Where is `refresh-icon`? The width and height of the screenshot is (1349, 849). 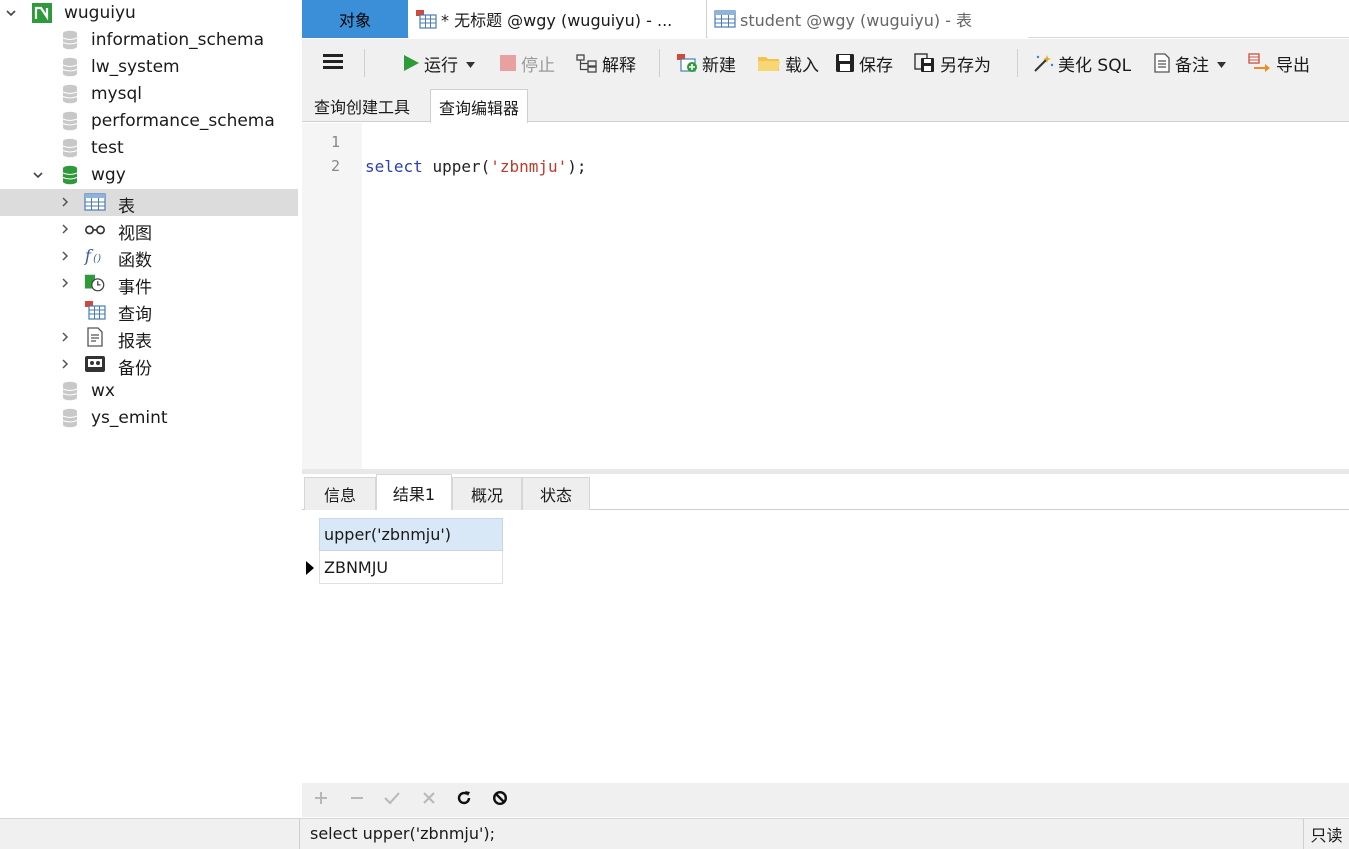 refresh-icon is located at coordinates (464, 800).